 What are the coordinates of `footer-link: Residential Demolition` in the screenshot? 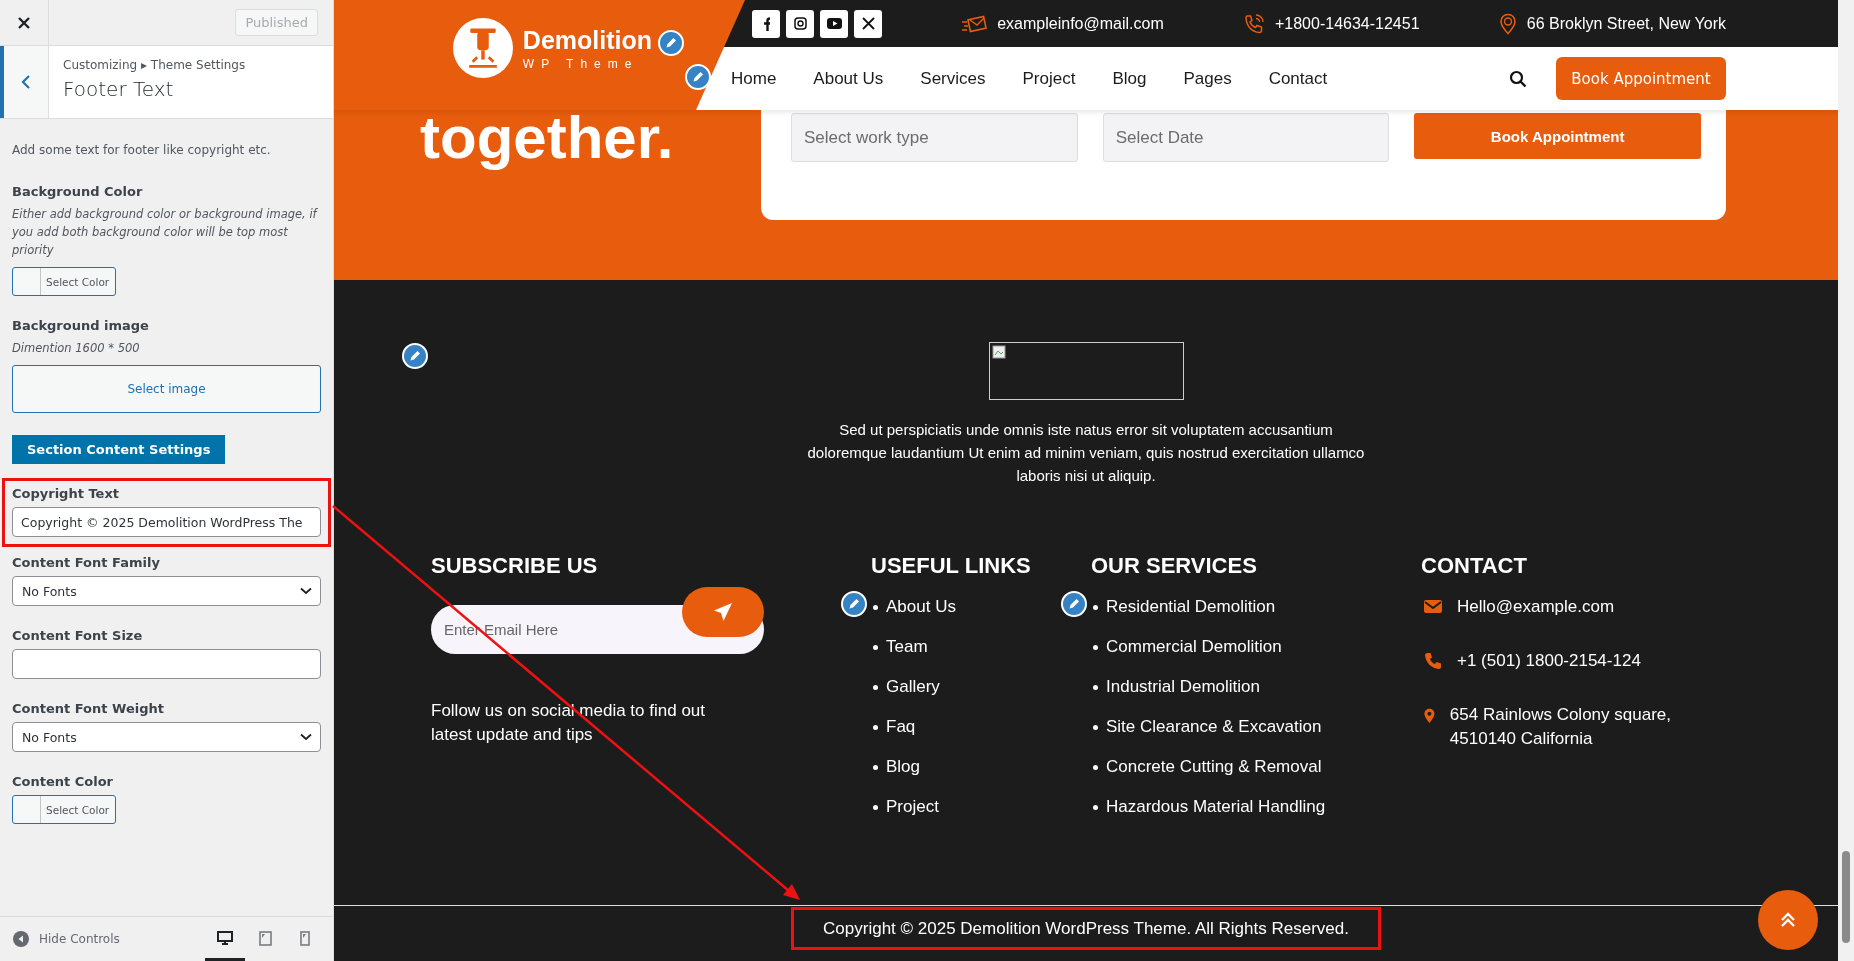 It's located at (1191, 607).